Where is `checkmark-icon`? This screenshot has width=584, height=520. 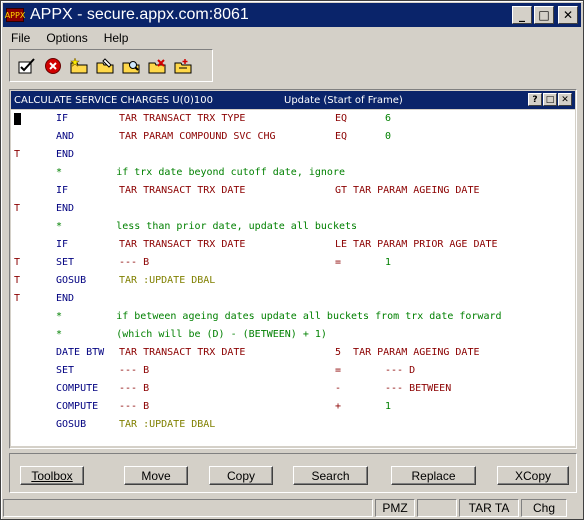 checkmark-icon is located at coordinates (26, 65).